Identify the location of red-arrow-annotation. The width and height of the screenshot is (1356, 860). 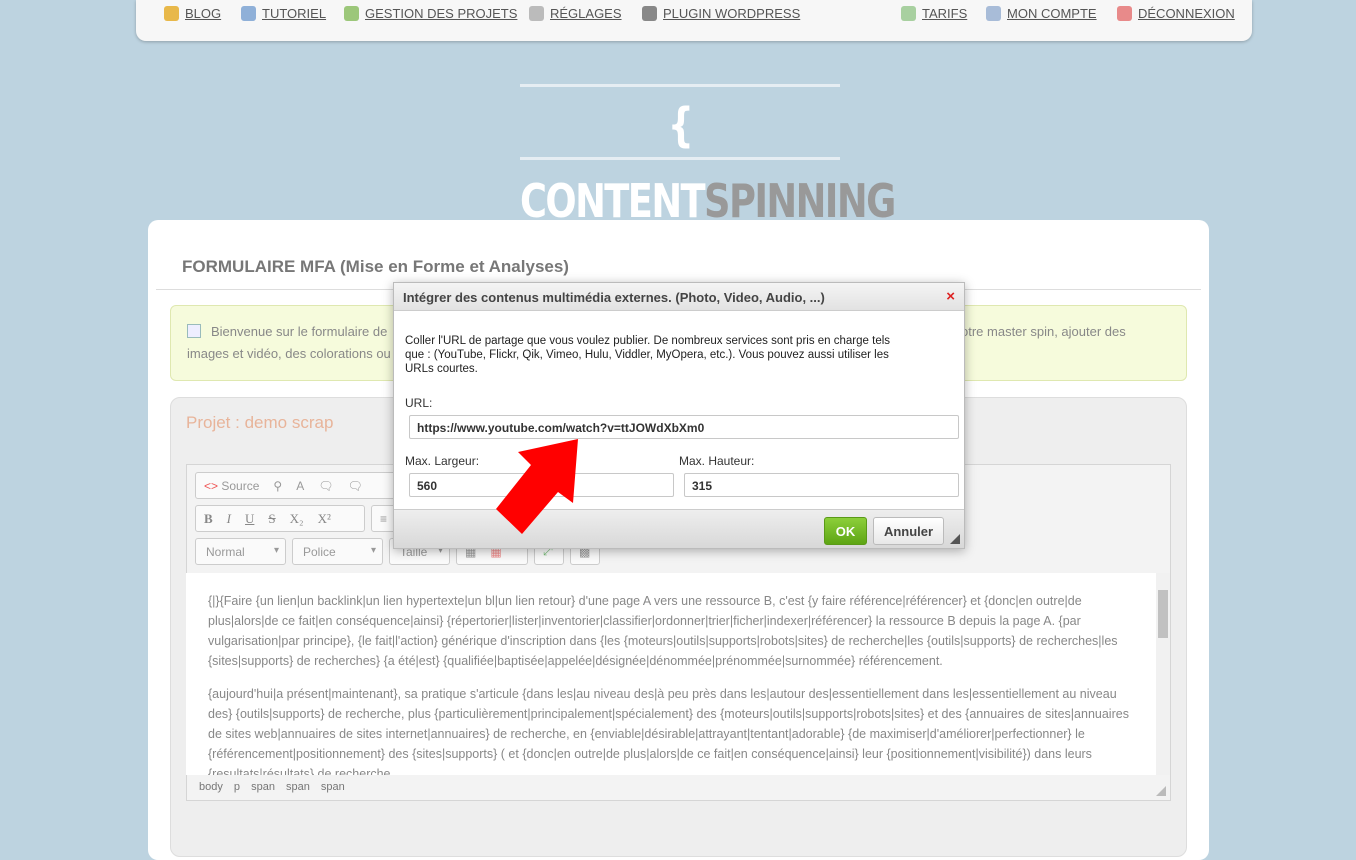
(537, 486).